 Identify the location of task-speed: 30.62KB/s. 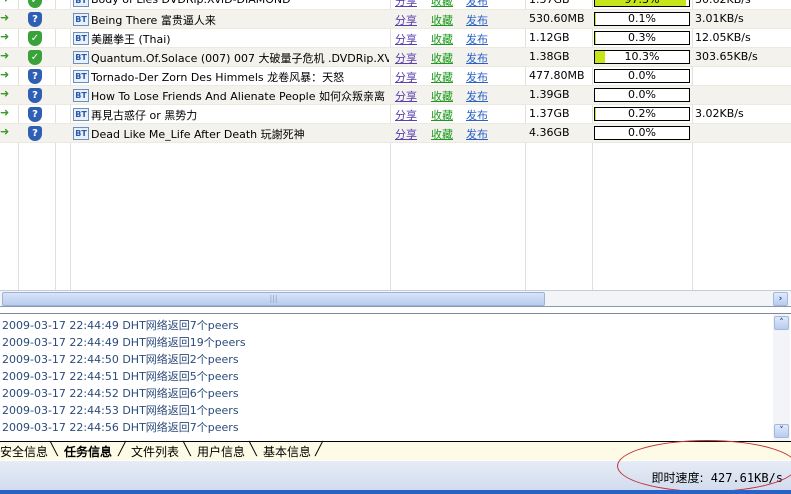
(723, 3).